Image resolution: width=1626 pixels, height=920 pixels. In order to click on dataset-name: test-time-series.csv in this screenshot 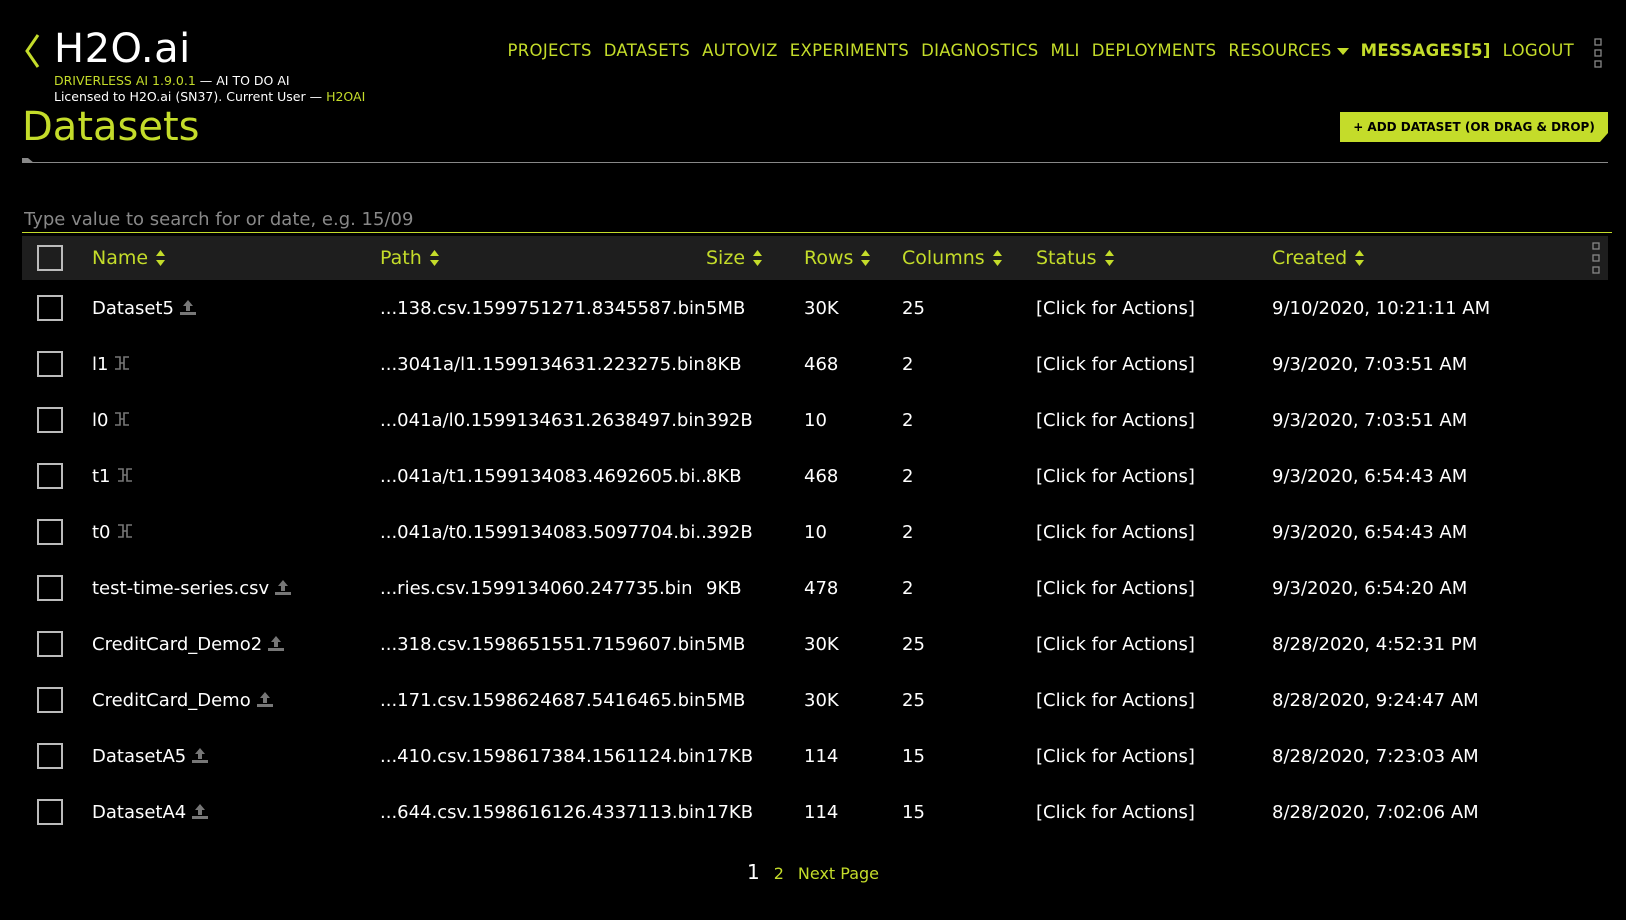, I will do `click(181, 588)`.